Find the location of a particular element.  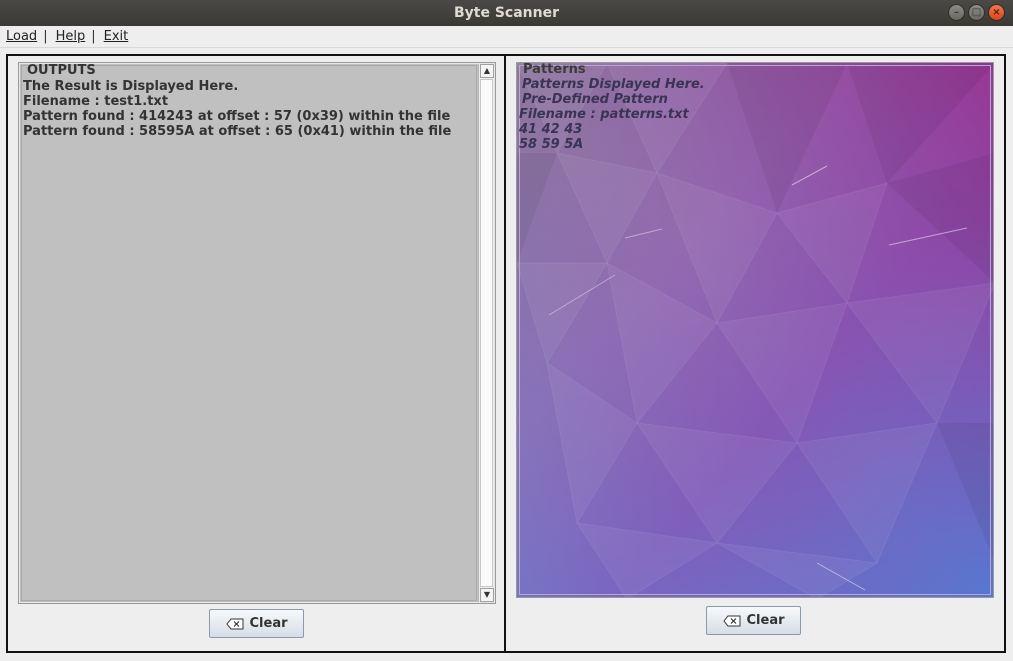

minimize-icon: – is located at coordinates (956, 12).